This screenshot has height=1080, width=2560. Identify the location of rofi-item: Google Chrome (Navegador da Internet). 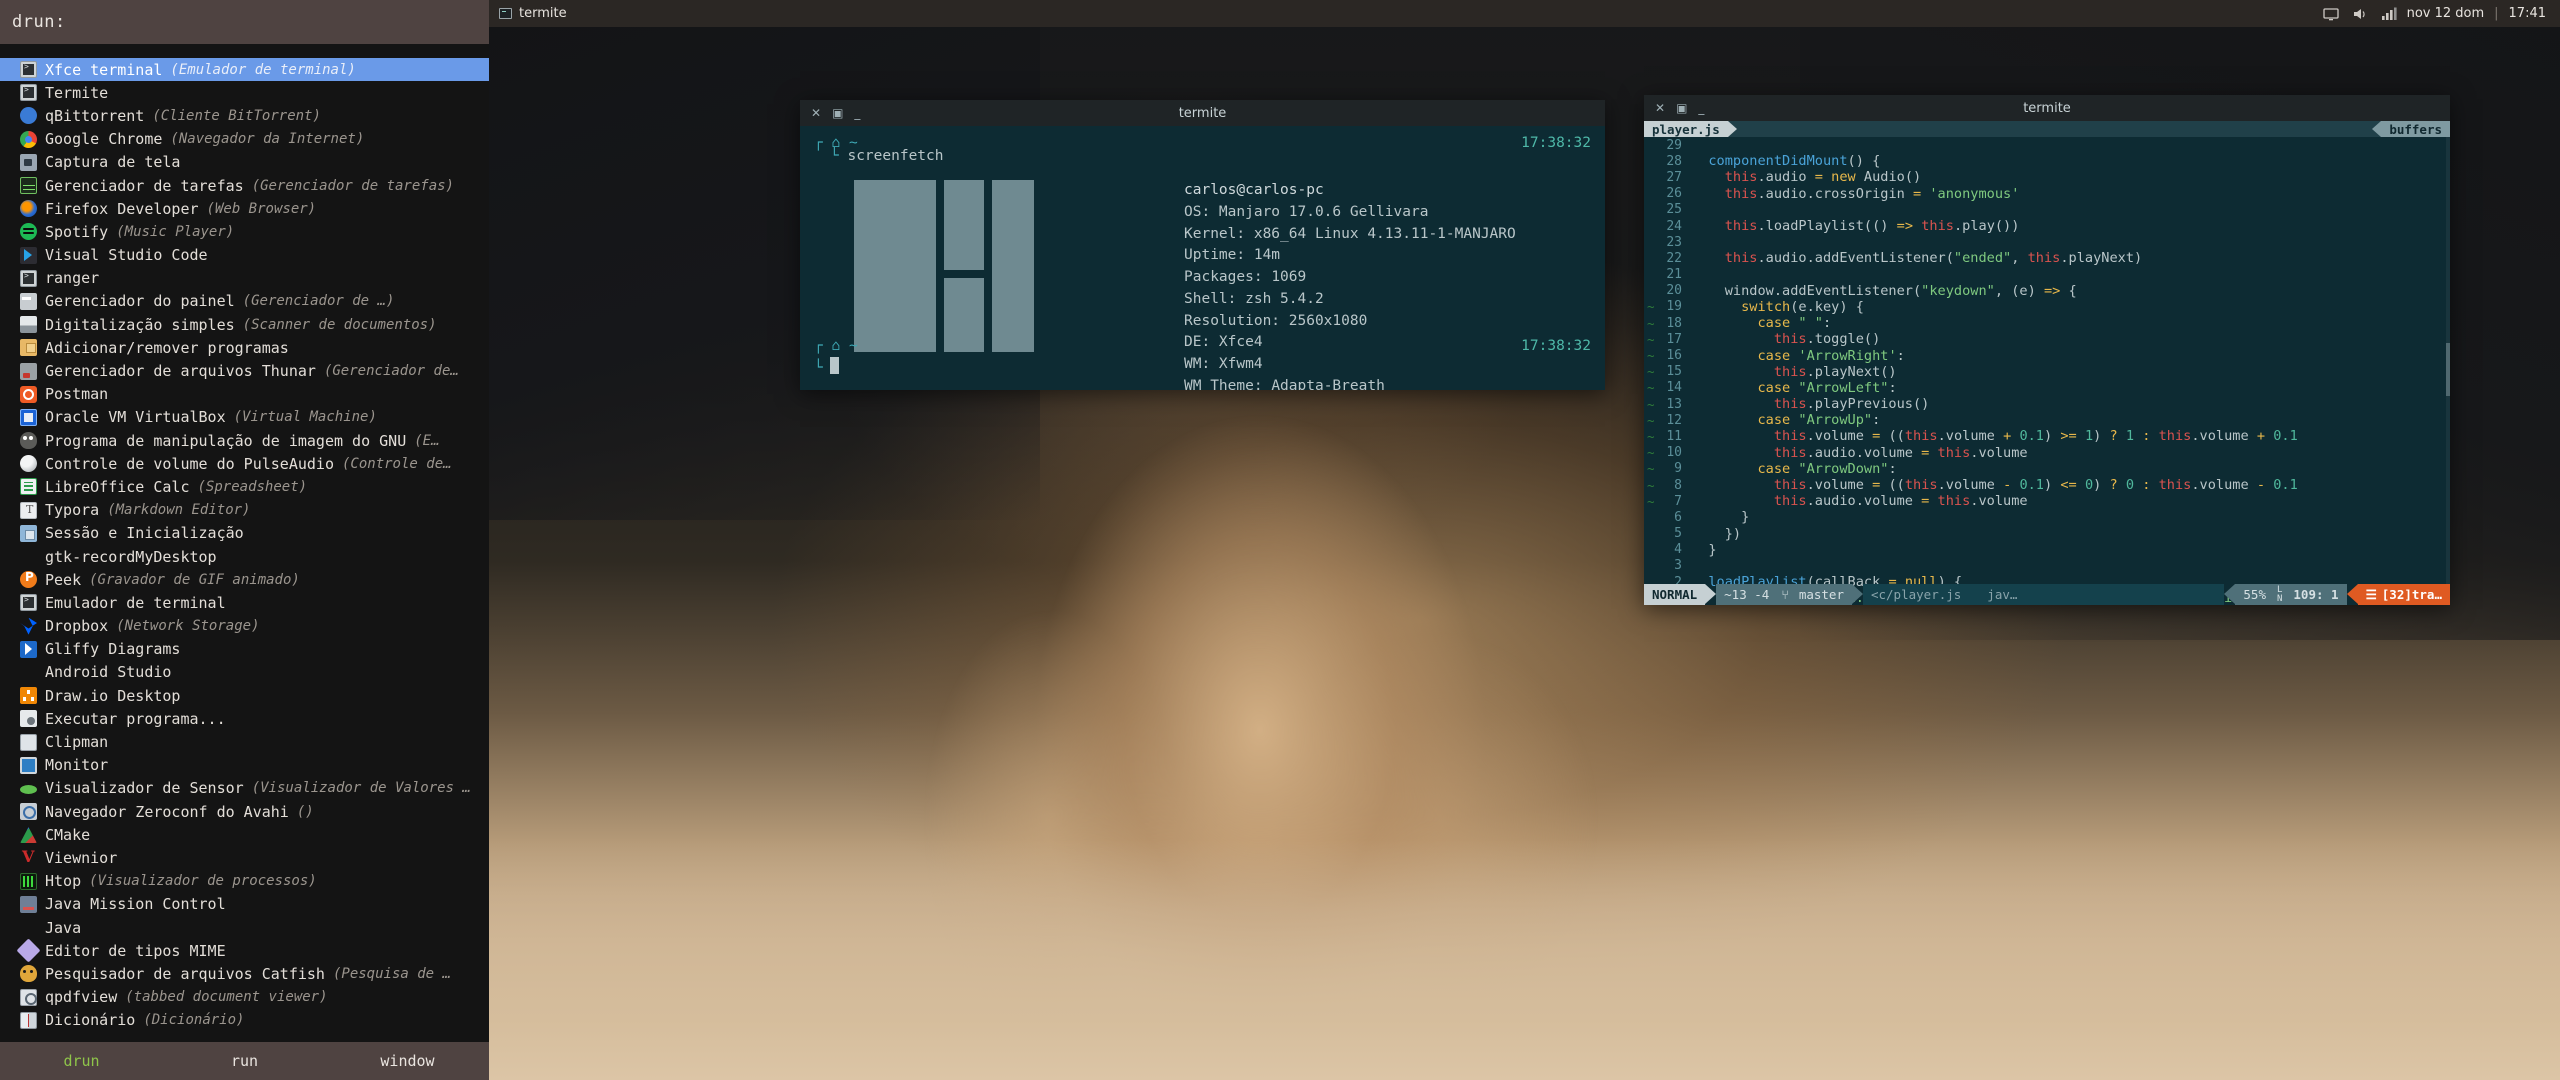
(244, 139).